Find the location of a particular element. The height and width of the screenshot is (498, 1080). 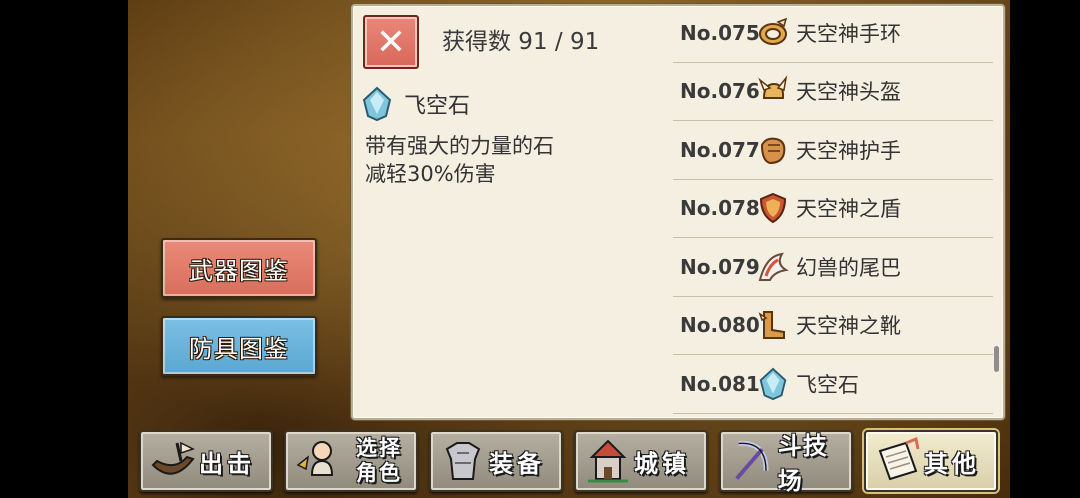

item-name: 天空神头盔 is located at coordinates (848, 92).